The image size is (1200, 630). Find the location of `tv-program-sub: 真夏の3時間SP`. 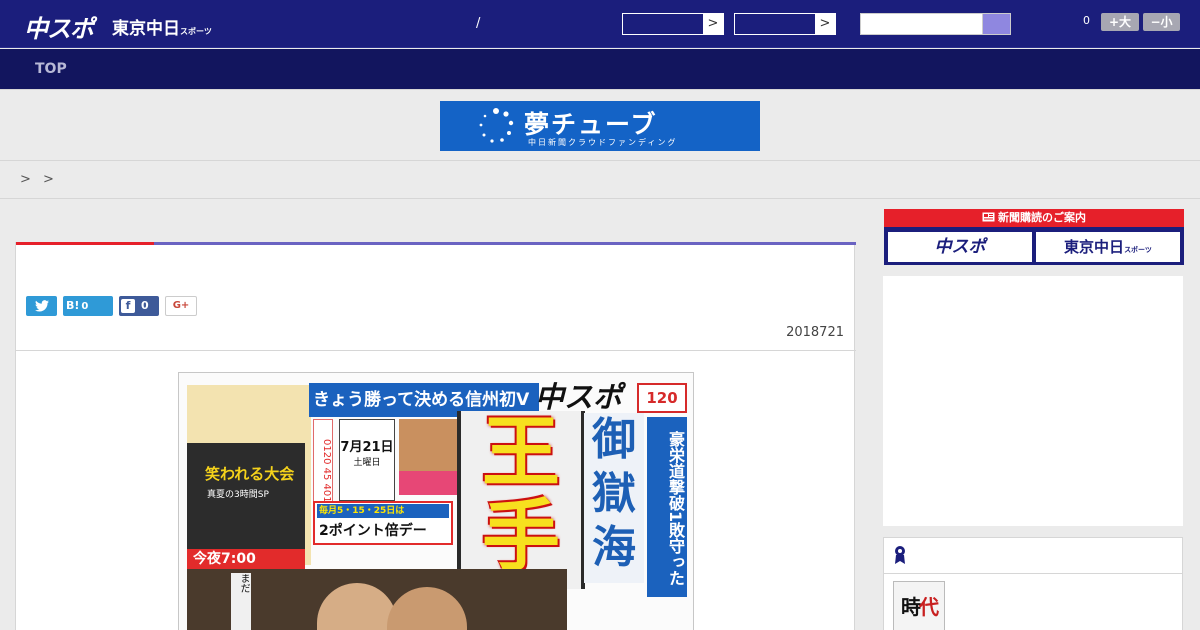

tv-program-sub: 真夏の3時間SP is located at coordinates (238, 495).